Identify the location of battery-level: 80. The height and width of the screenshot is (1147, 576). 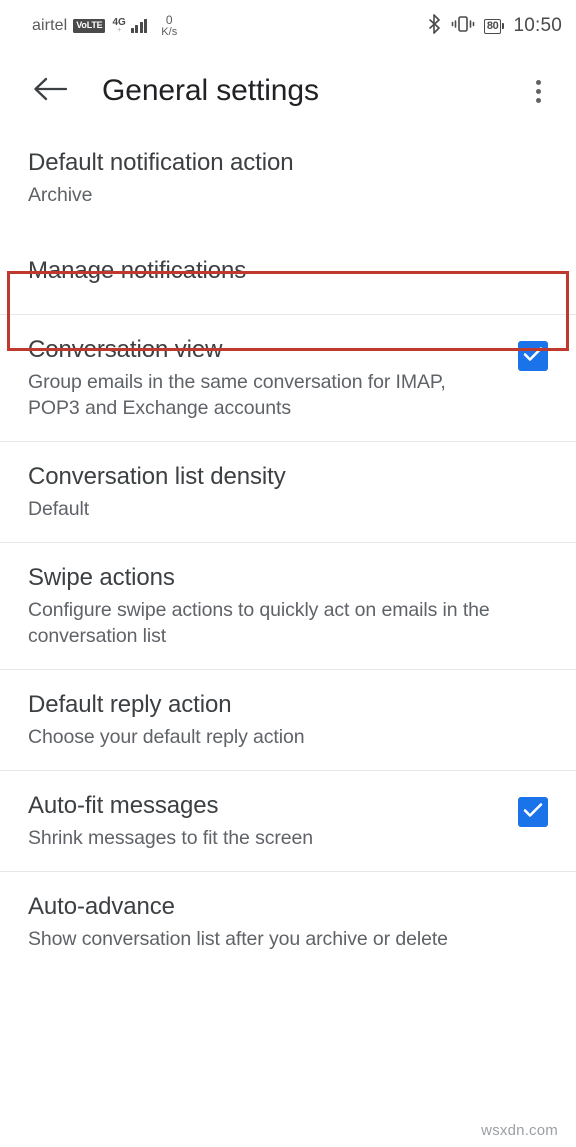
(492, 26).